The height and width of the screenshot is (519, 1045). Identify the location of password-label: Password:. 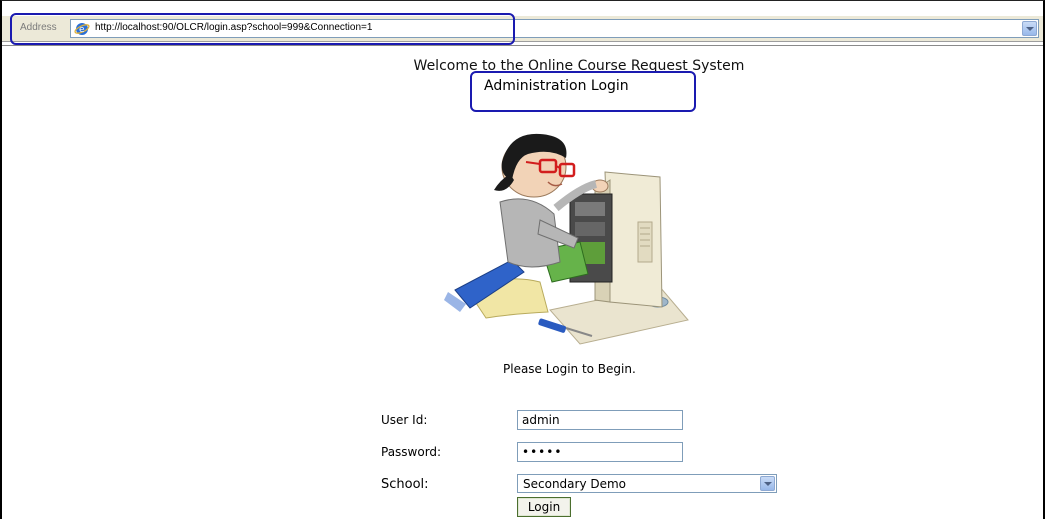
(411, 452).